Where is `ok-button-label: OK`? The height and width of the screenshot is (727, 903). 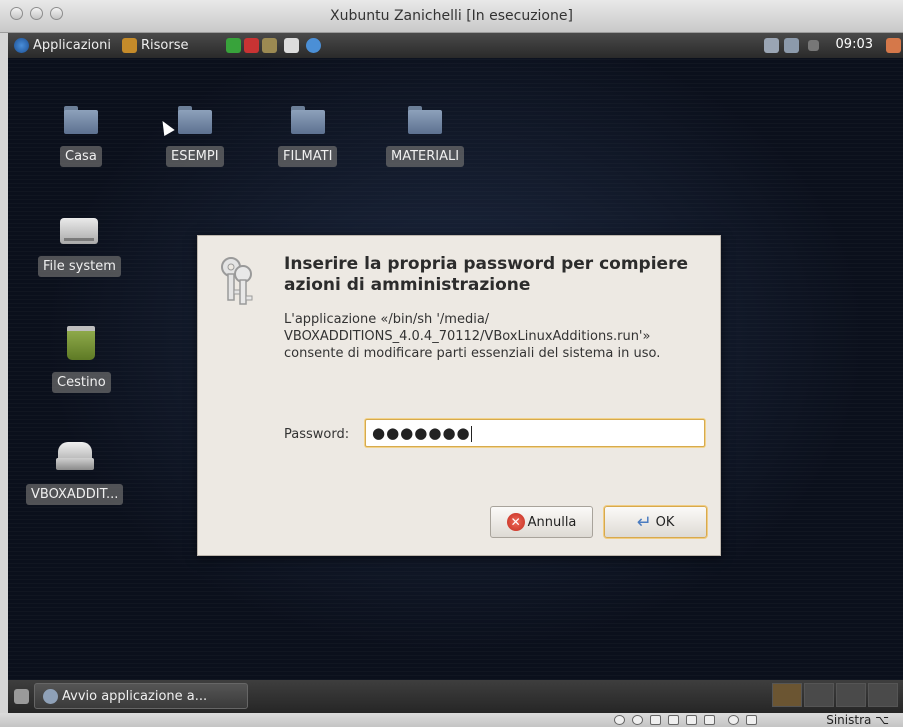 ok-button-label: OK is located at coordinates (665, 522).